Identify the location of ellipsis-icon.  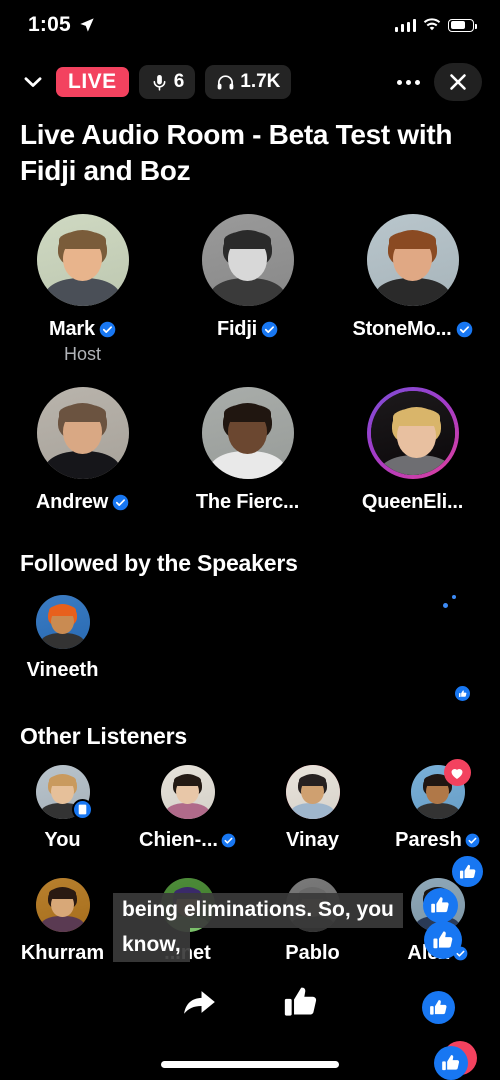
(408, 82).